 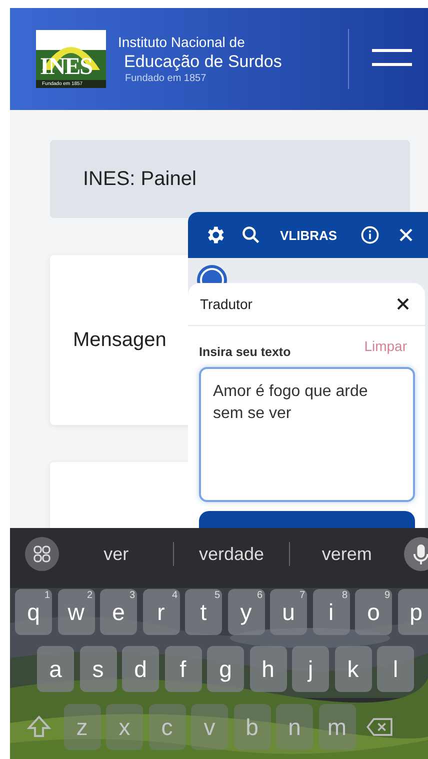 I want to click on keyboard-key: d, so click(x=140, y=669).